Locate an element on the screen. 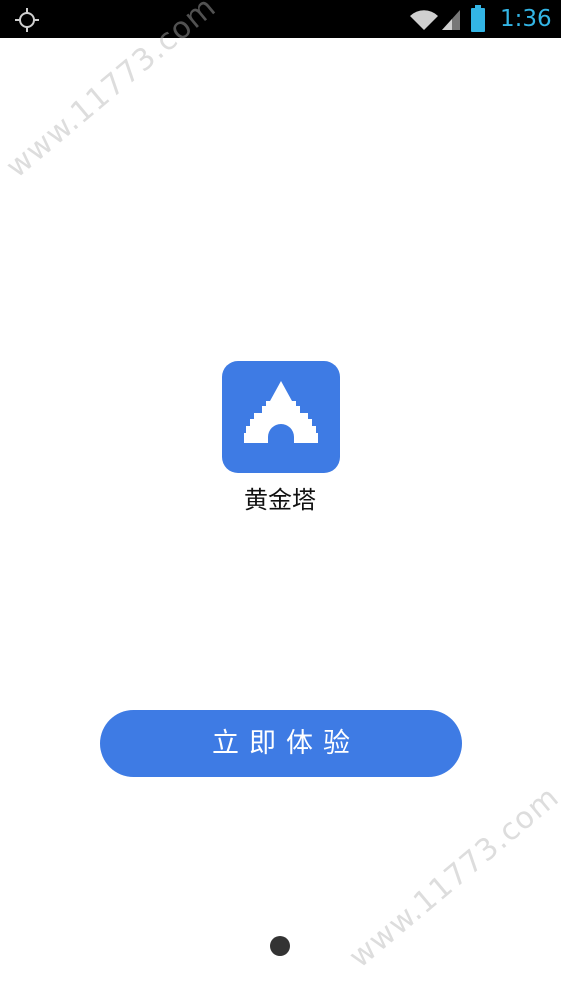 The width and height of the screenshot is (561, 999). gps-icon is located at coordinates (27, 20).